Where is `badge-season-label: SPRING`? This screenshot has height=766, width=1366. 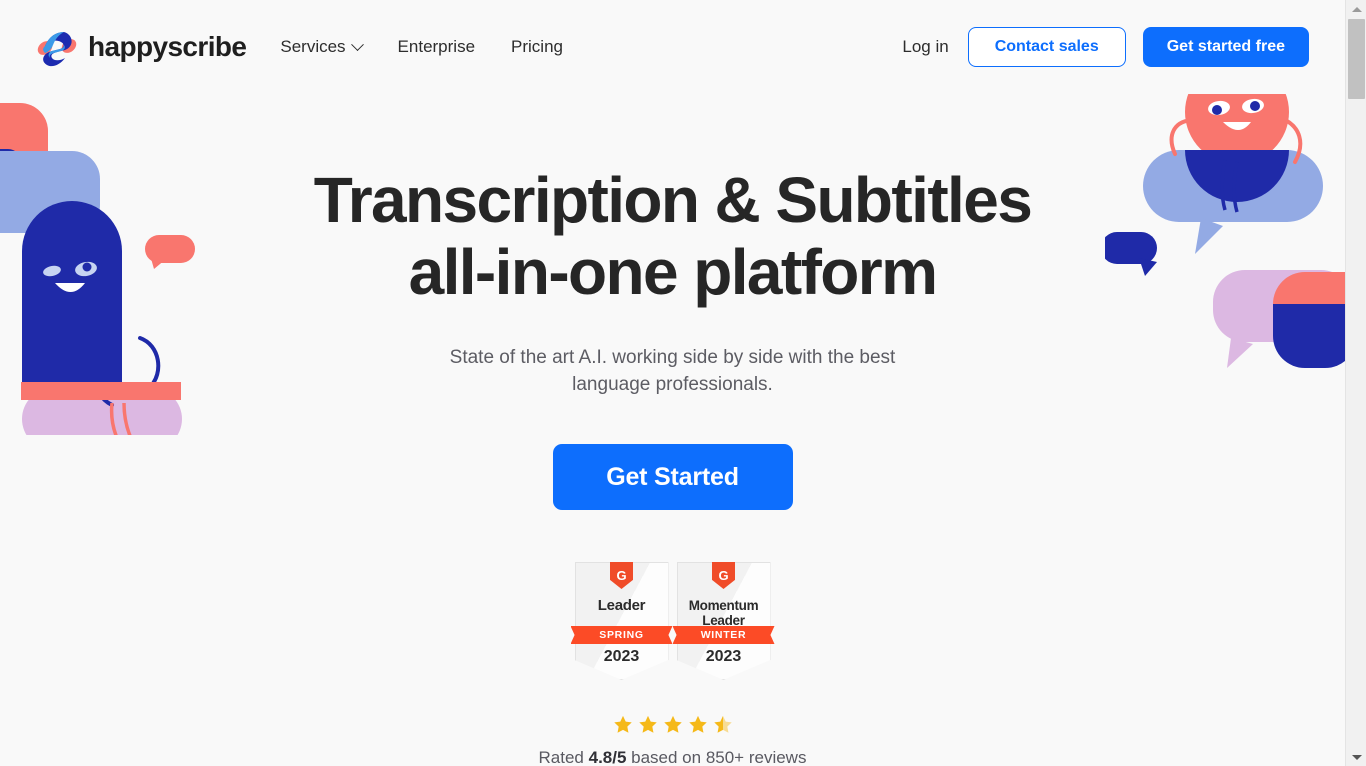
badge-season-label: SPRING is located at coordinates (621, 635).